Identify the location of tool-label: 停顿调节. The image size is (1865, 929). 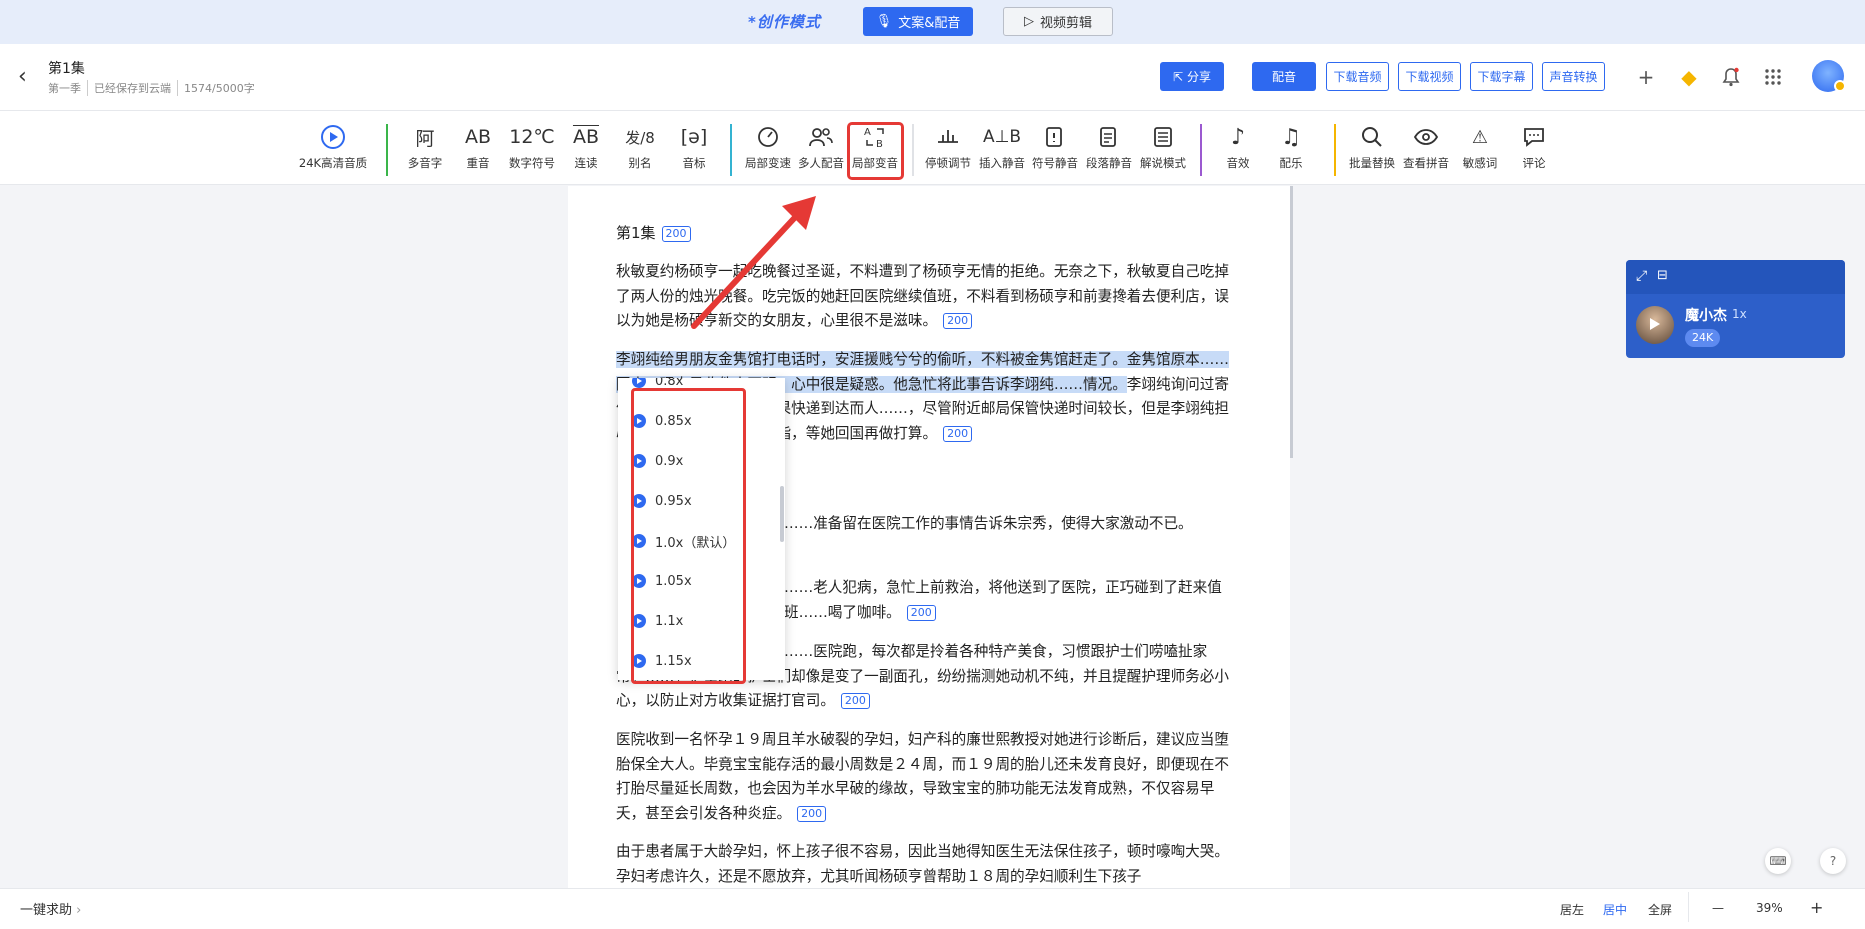
(948, 163).